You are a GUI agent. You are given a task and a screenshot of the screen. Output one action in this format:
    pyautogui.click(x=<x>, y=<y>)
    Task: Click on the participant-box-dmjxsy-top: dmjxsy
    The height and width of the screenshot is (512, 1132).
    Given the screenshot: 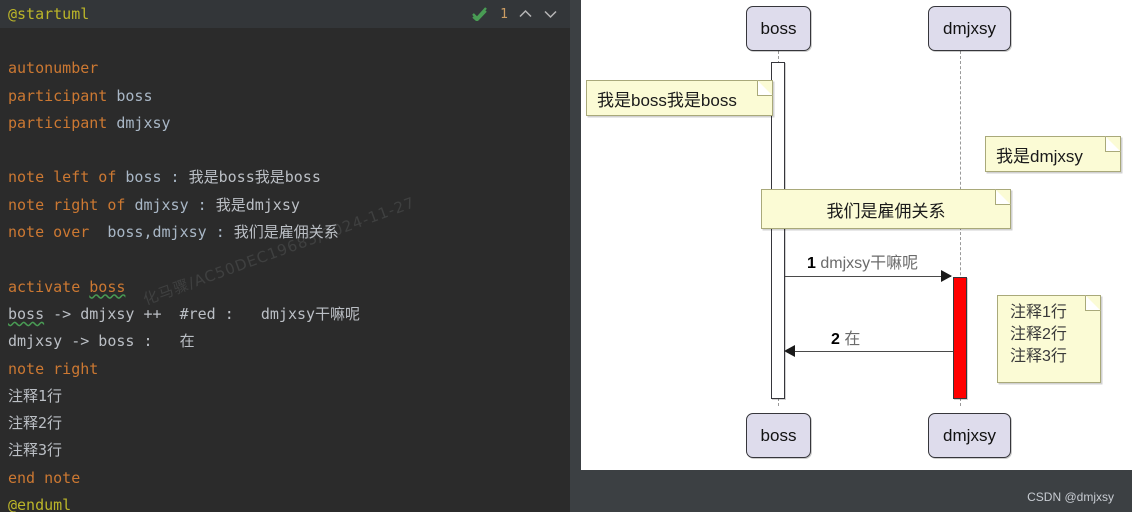 What is the action you would take?
    pyautogui.click(x=969, y=28)
    